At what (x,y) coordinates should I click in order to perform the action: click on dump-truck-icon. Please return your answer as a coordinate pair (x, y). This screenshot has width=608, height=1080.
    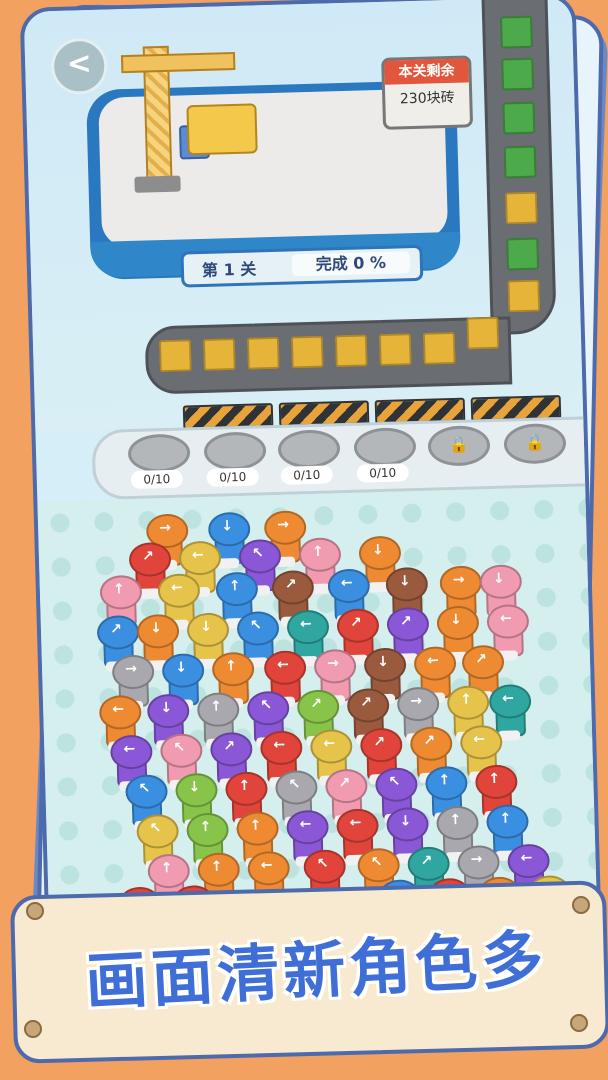
    Looking at the image, I should click on (222, 129).